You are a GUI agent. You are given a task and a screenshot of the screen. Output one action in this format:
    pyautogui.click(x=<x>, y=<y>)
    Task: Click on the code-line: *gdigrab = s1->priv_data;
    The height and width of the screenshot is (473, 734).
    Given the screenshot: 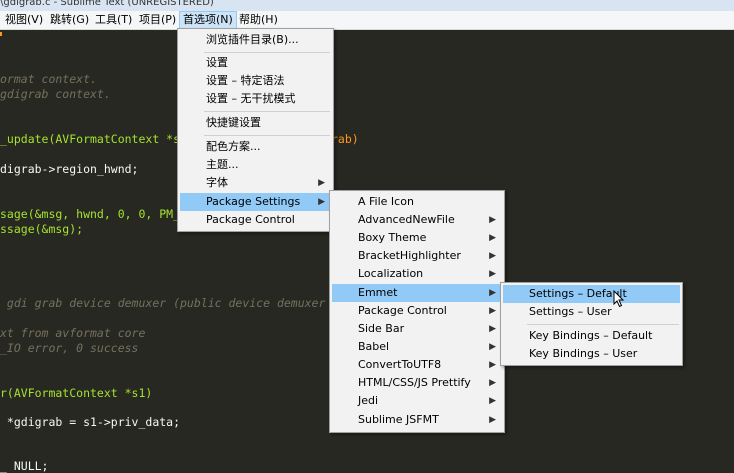 What is the action you would take?
    pyautogui.click(x=90, y=422)
    